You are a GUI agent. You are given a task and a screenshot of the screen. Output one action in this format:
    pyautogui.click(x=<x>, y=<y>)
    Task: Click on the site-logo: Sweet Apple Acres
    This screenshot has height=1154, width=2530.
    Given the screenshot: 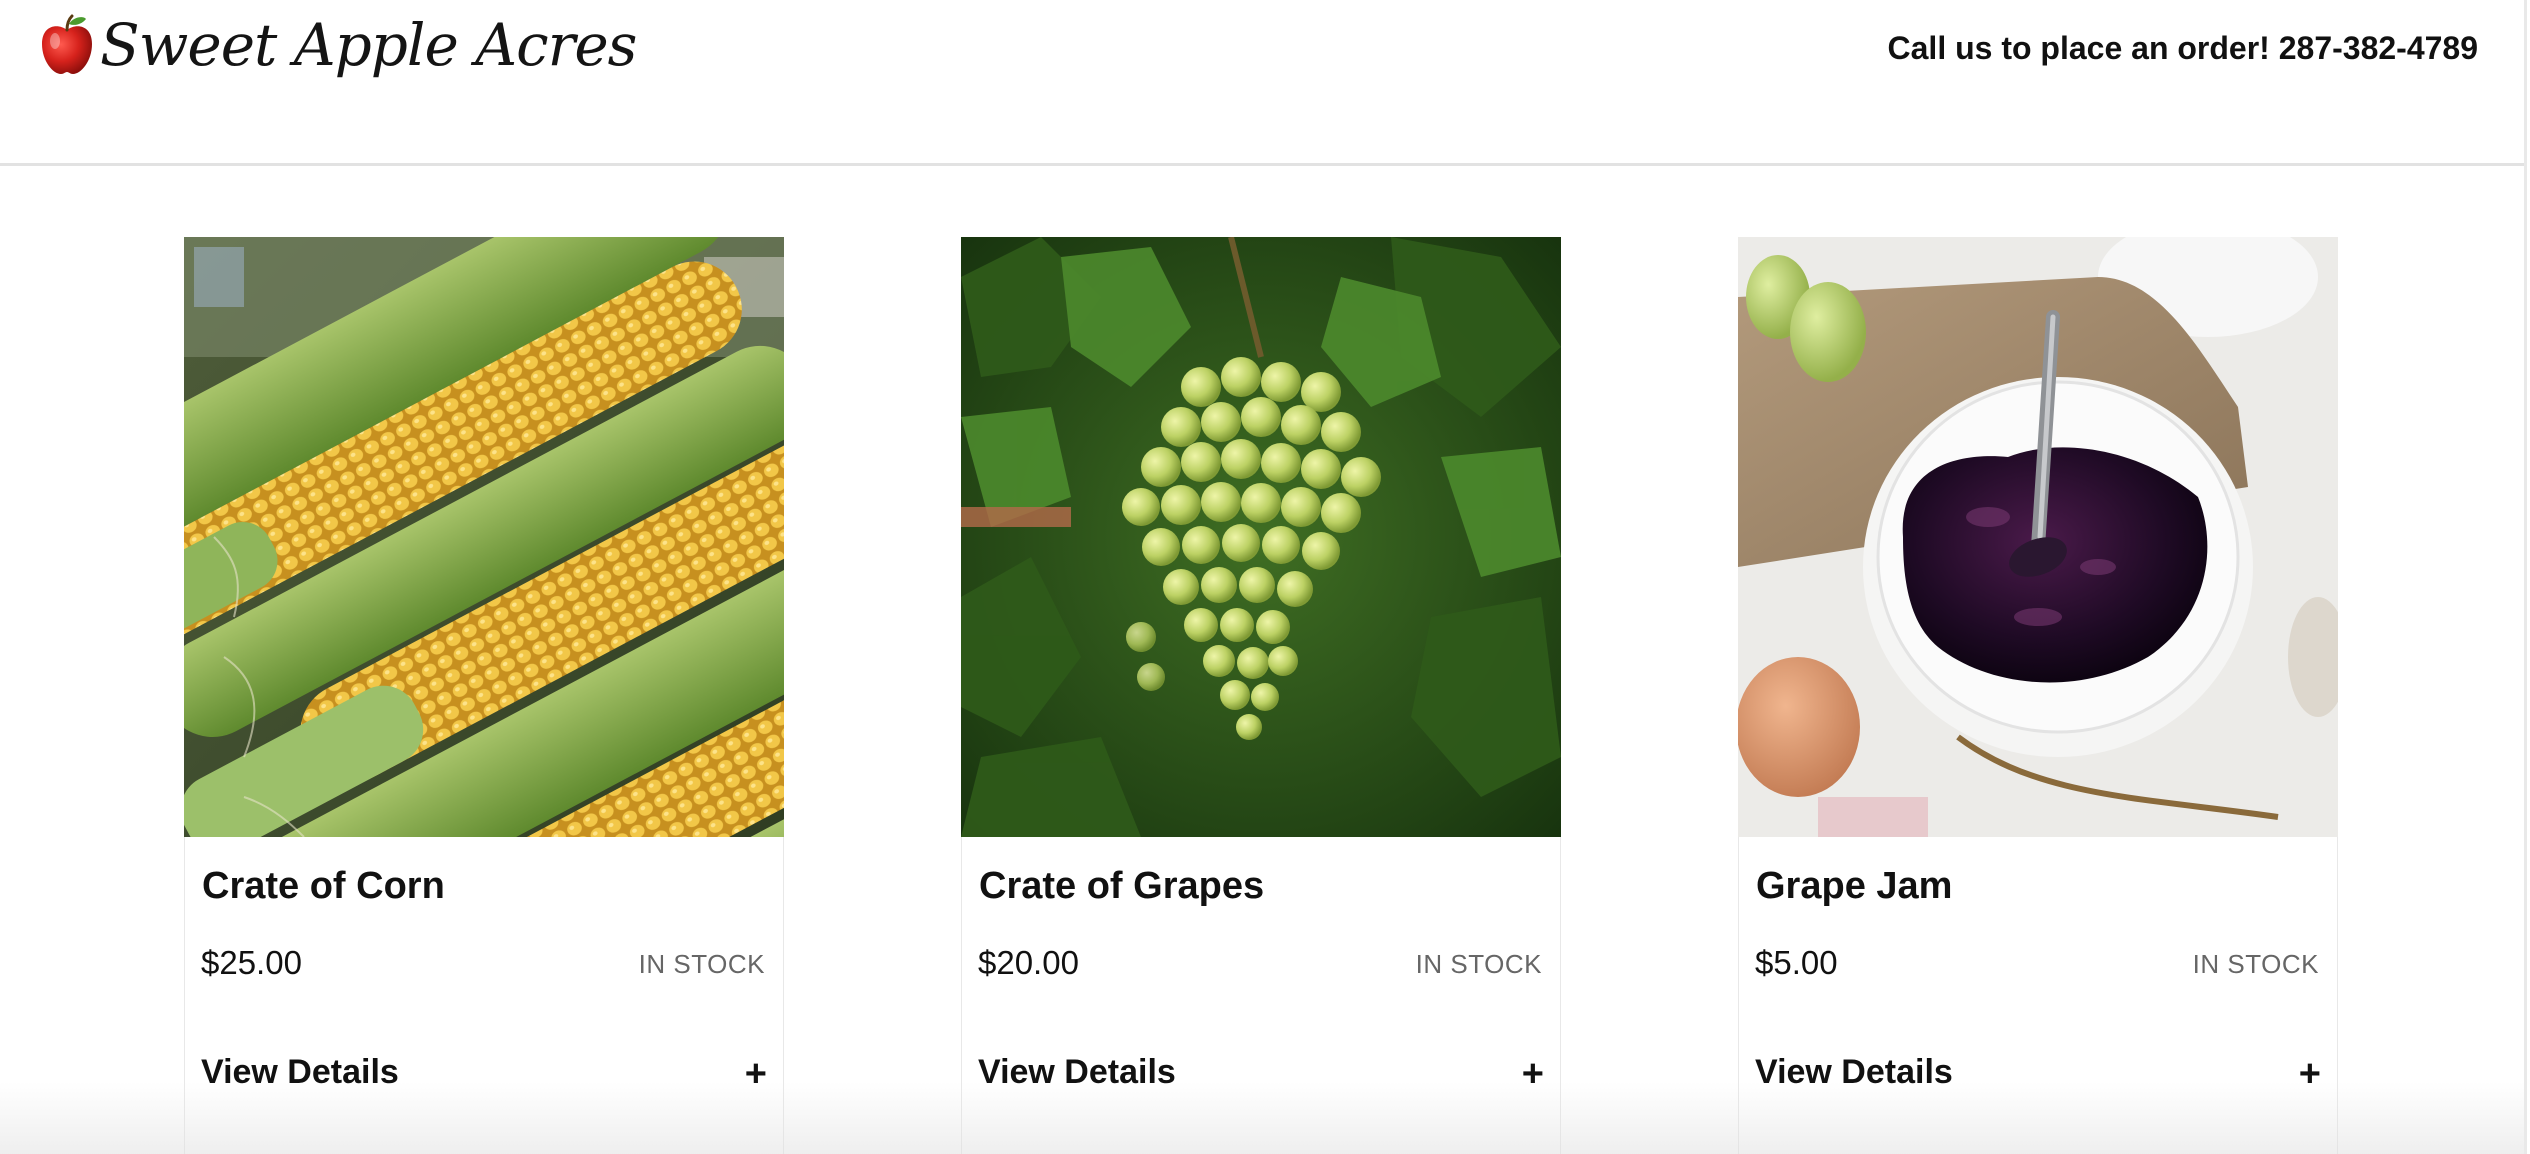 What is the action you would take?
    pyautogui.click(x=337, y=45)
    